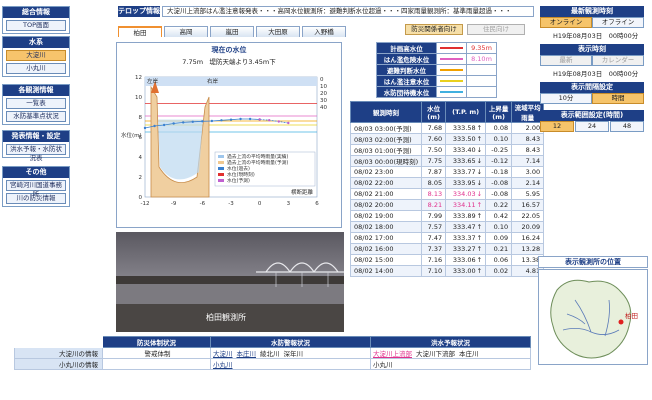 The image size is (652, 400). What do you see at coordinates (481, 48) in the screenshot?
I see `threshold-value: 9.35m` at bounding box center [481, 48].